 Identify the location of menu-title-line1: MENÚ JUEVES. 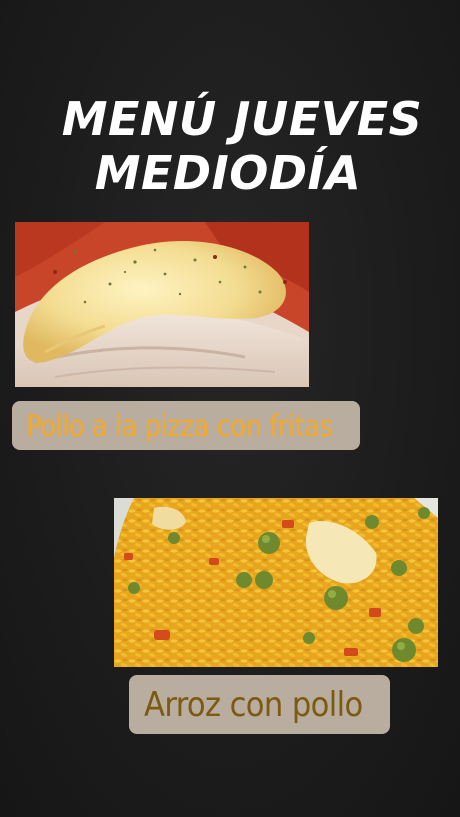
(242, 119).